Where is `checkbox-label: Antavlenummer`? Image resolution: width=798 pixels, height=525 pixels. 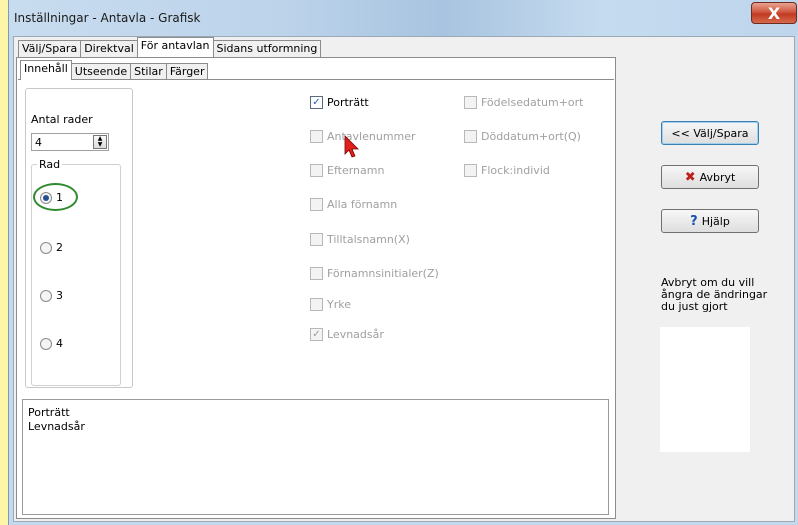
checkbox-label: Antavlenummer is located at coordinates (371, 136).